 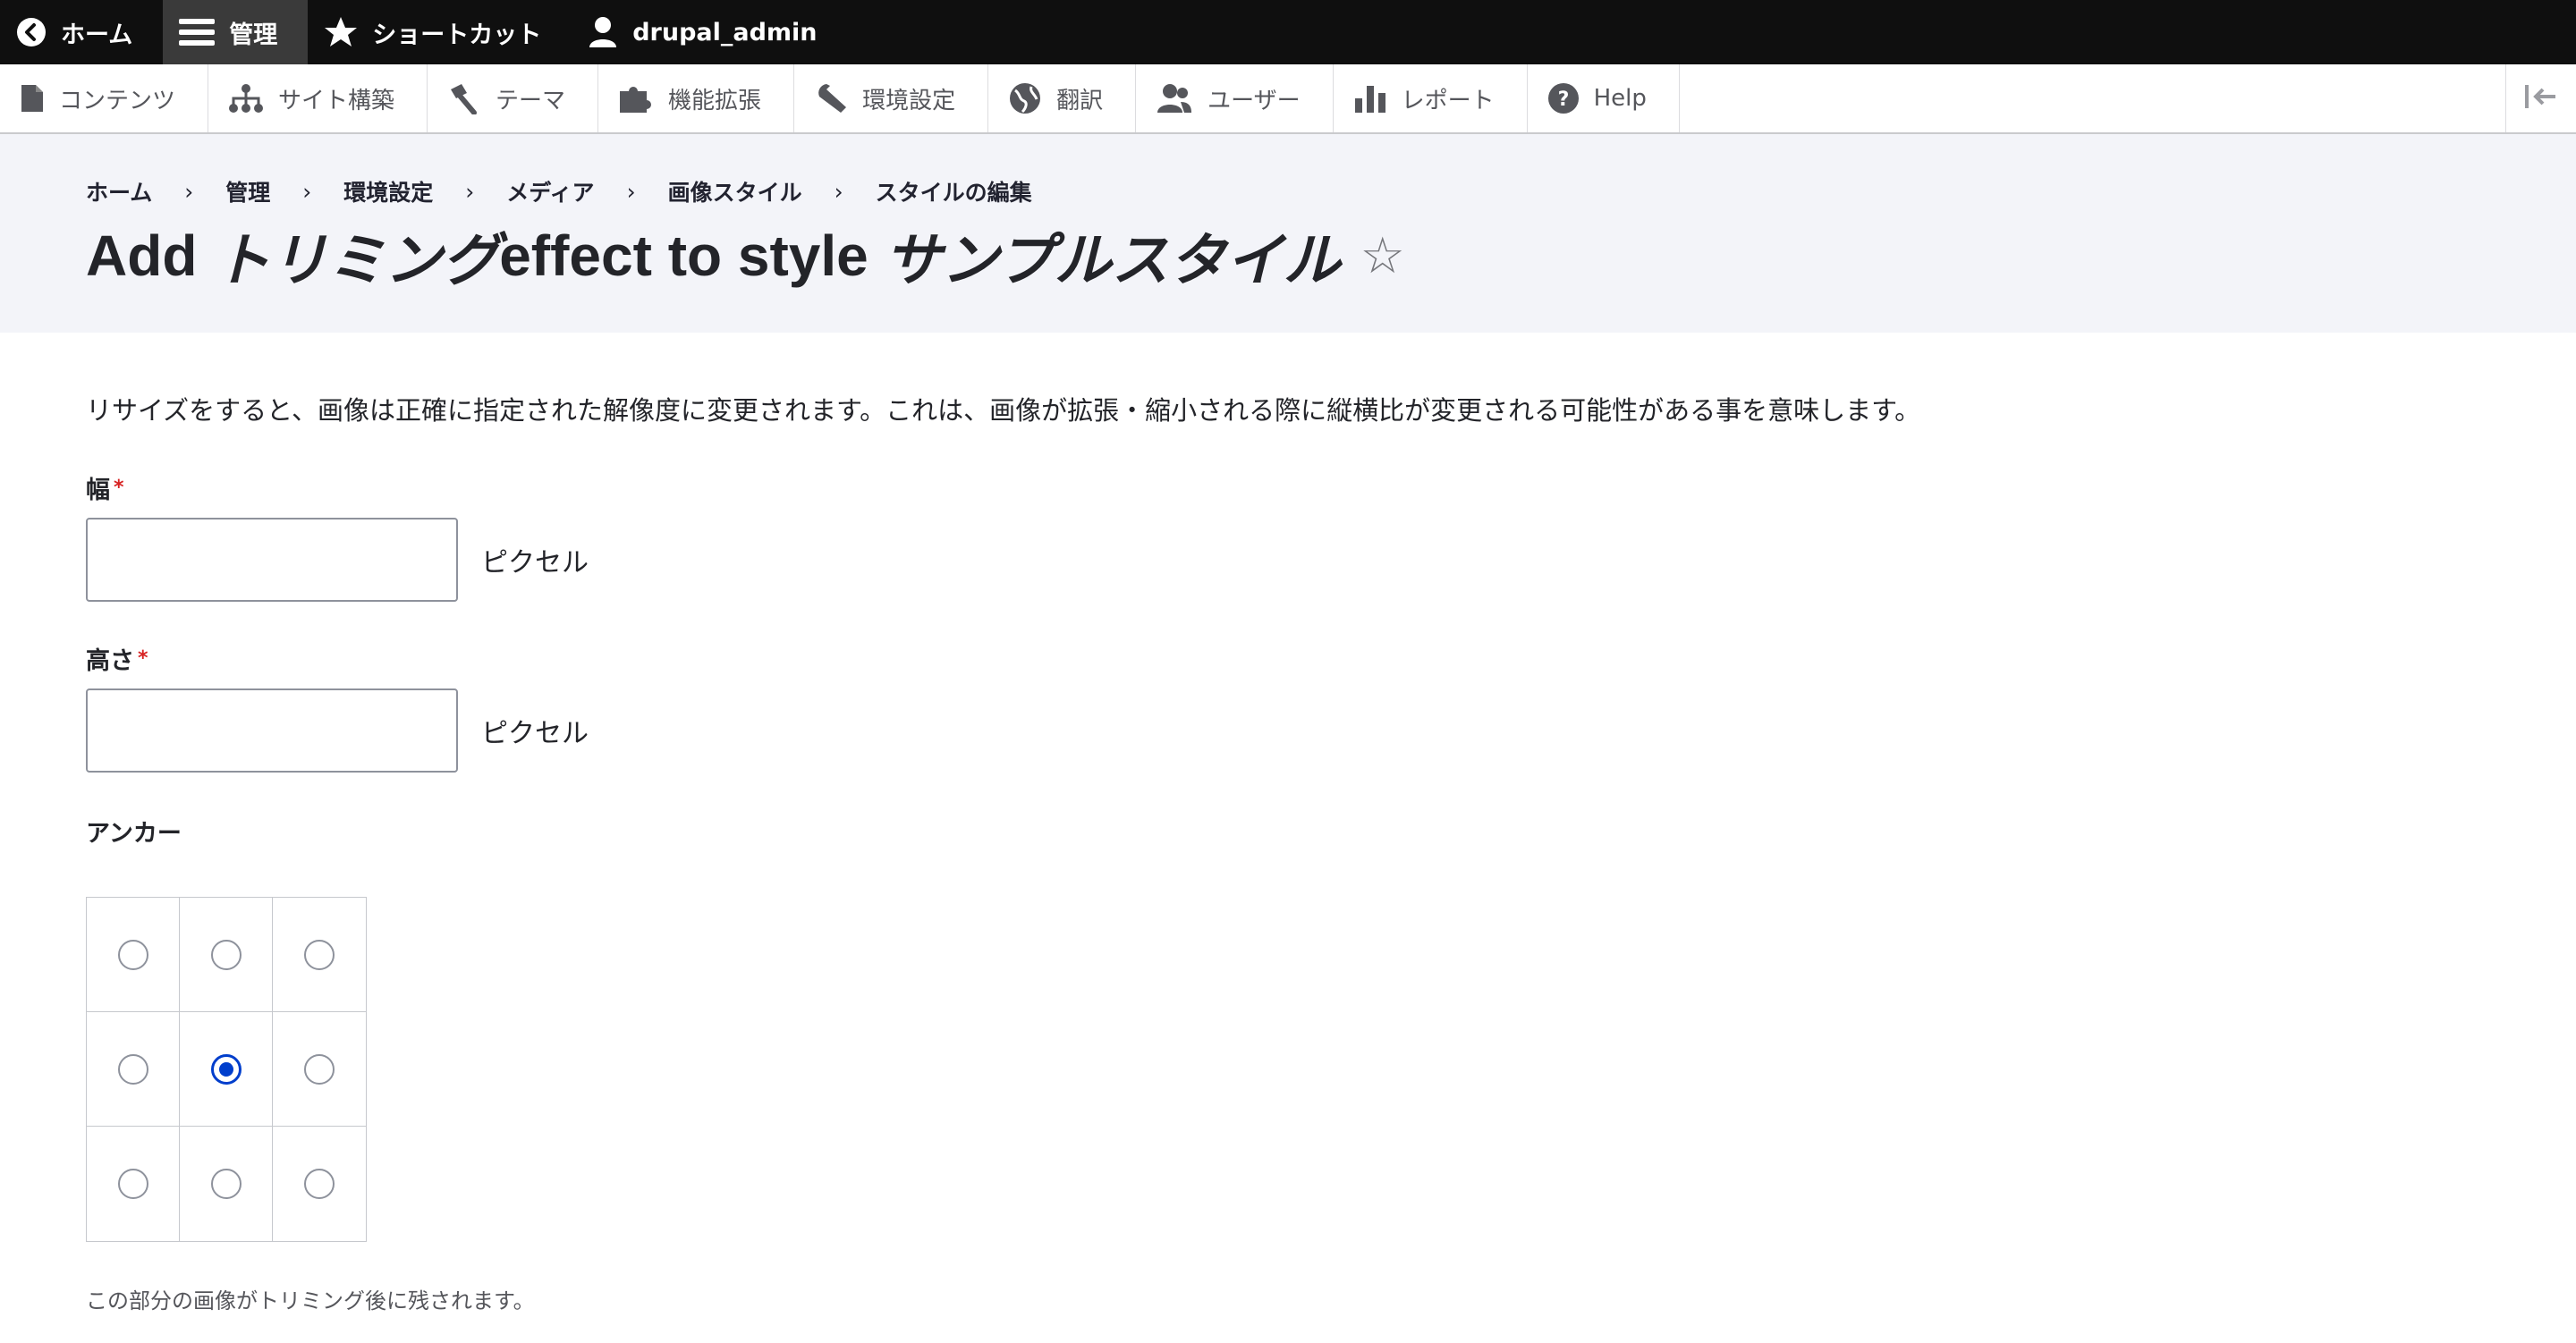 I want to click on anchor-cell-right-bottom, so click(x=319, y=1184).